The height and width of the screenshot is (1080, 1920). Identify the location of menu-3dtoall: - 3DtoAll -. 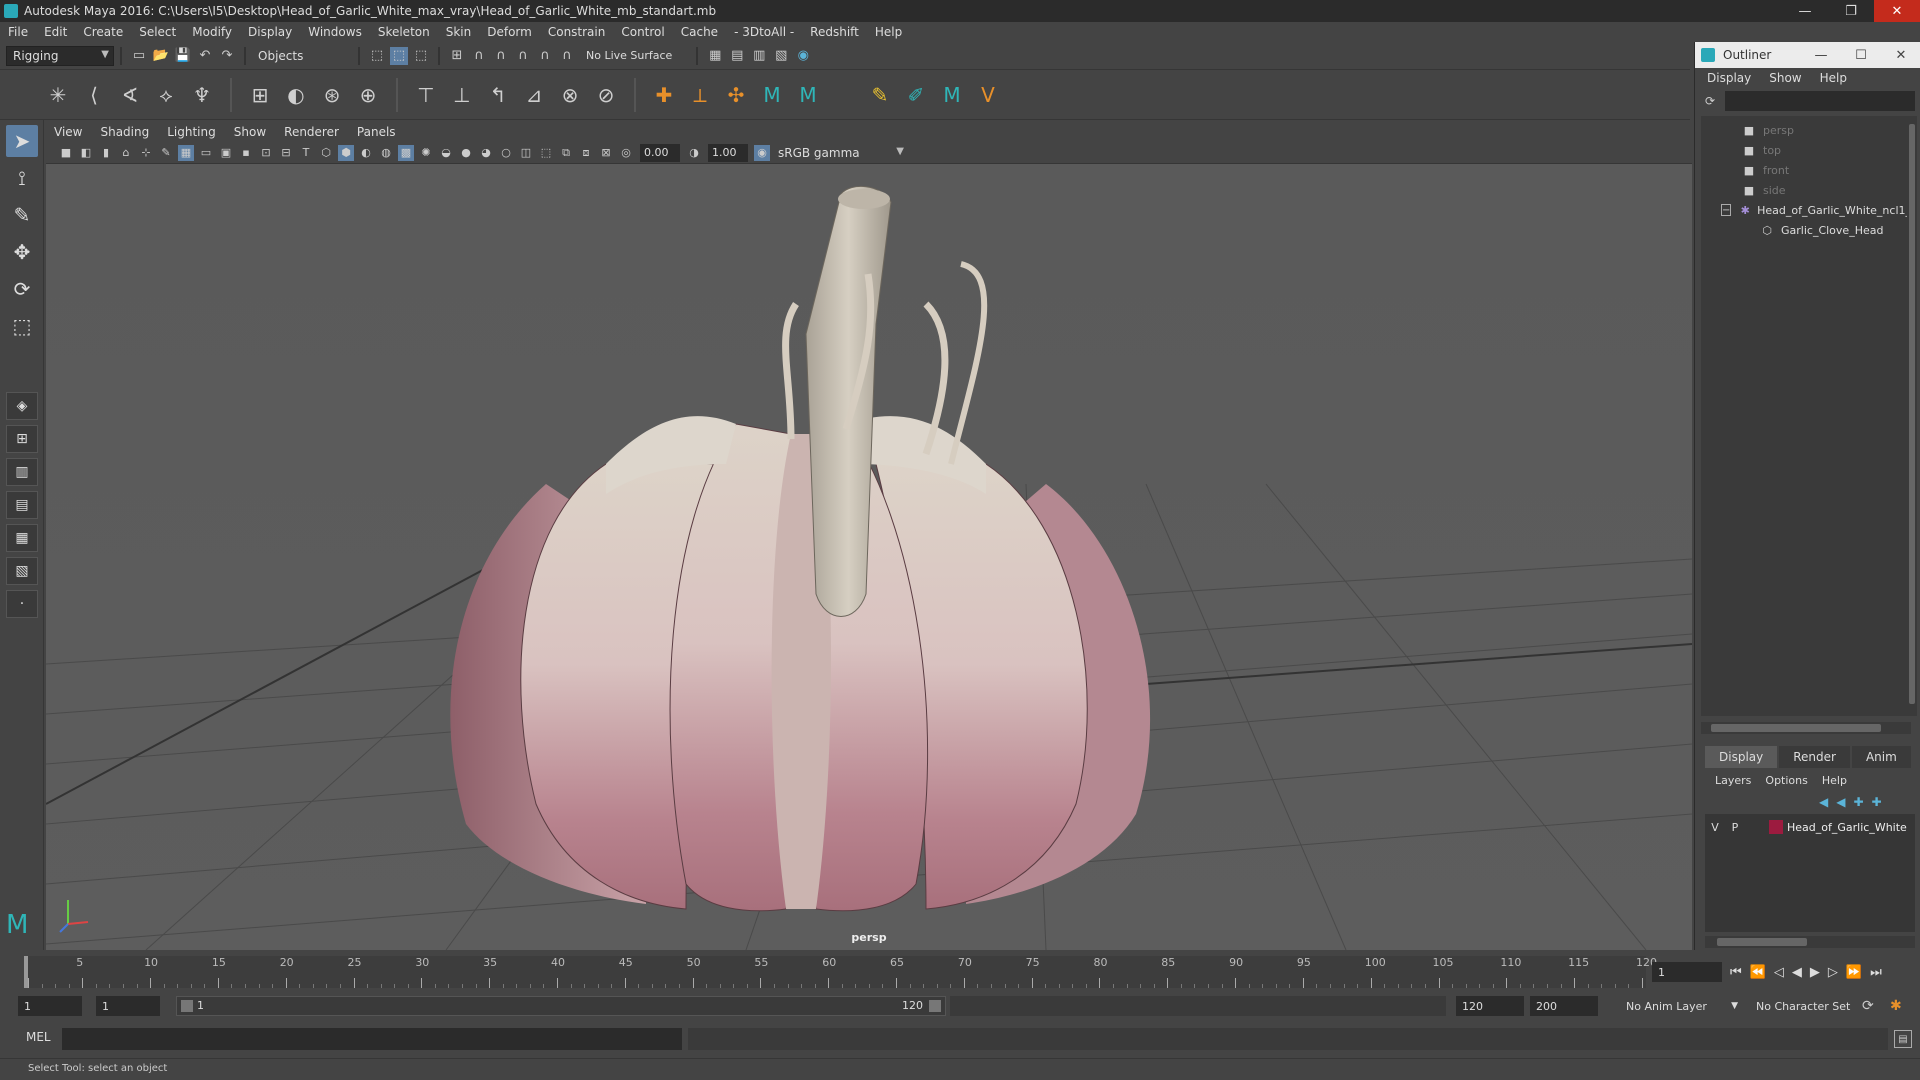
(764, 32).